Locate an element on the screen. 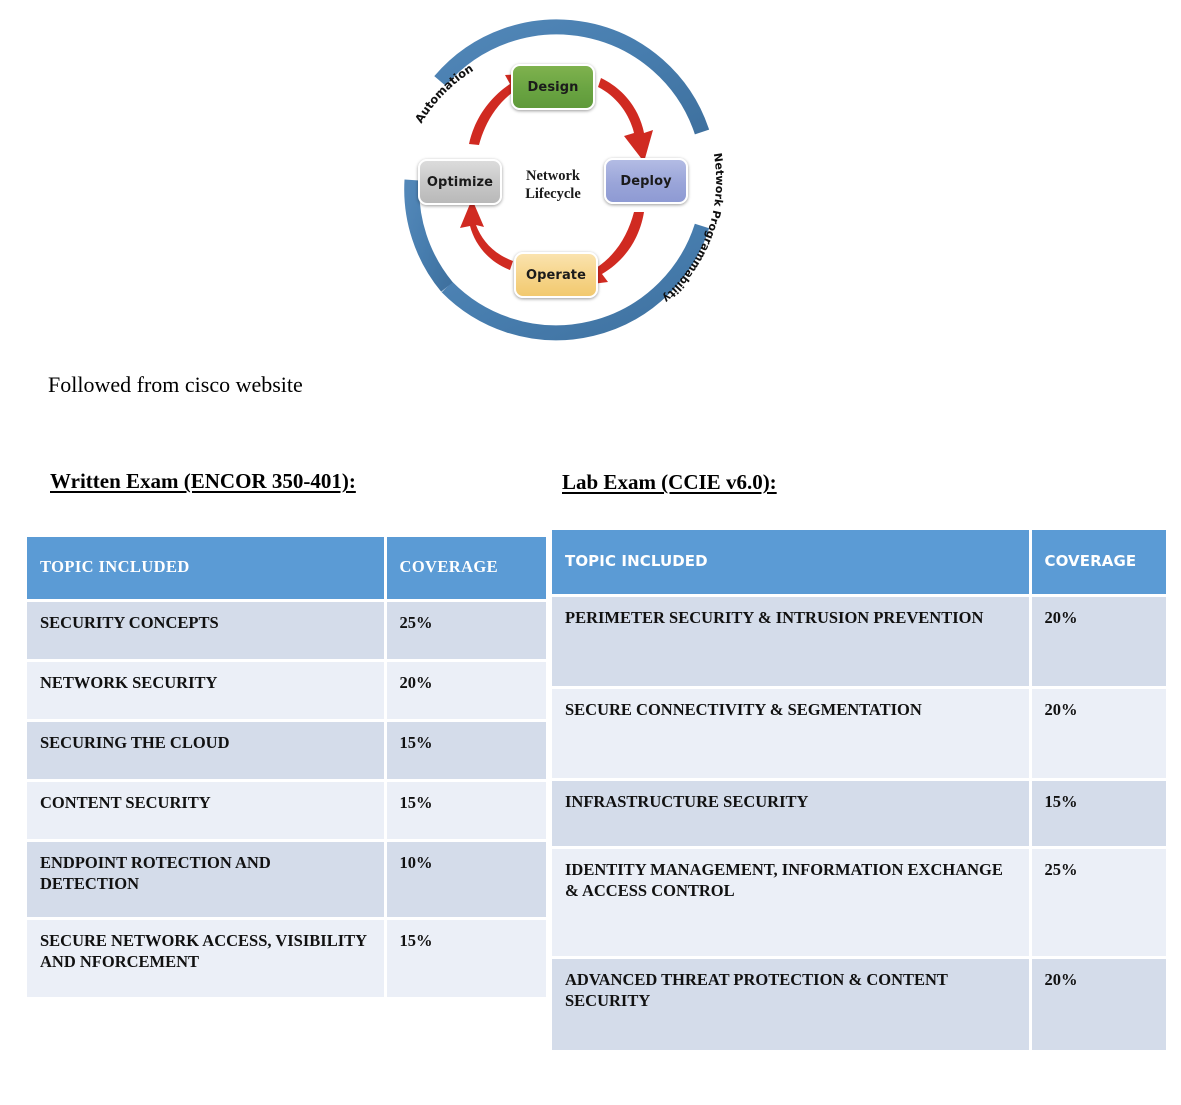  written-exam-table-head: TOPIC INCLUDED COVERAGE is located at coordinates (286, 569).